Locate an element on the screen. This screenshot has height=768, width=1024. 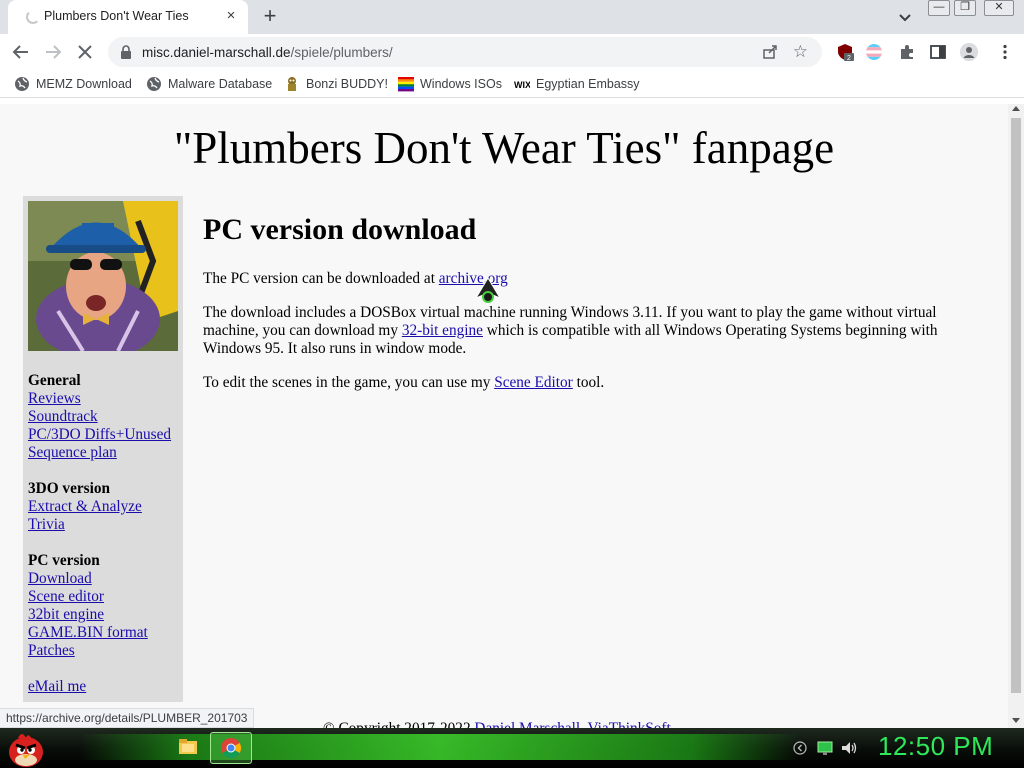
site-title: "Plumbers Don't Wear Ties" fanpage is located at coordinates (504, 148).